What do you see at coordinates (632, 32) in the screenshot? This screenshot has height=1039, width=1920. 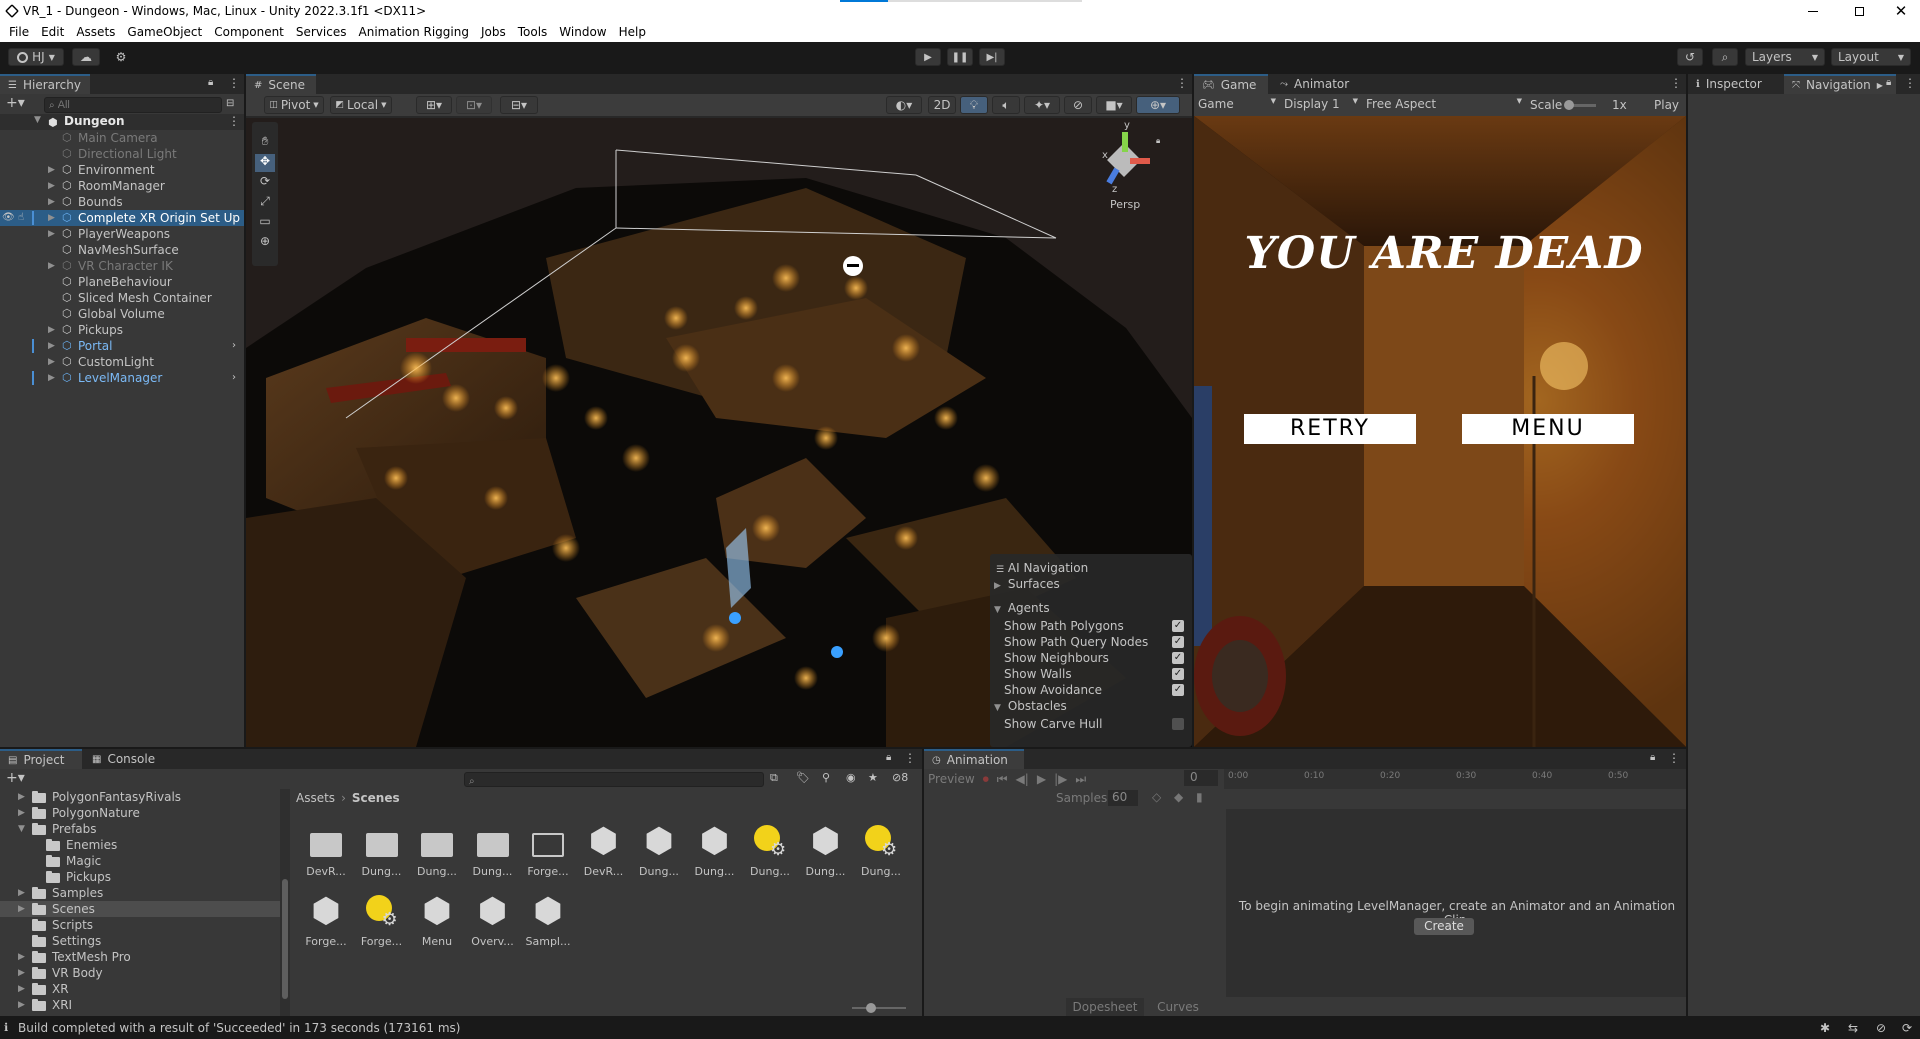 I see `menu-item-help: Help` at bounding box center [632, 32].